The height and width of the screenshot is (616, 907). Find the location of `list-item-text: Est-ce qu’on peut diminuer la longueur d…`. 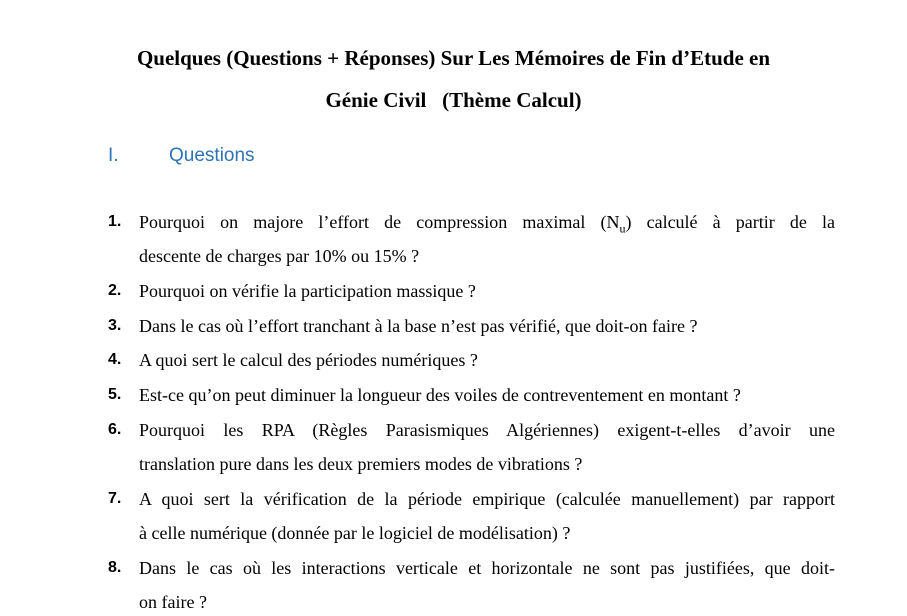

list-item-text: Est-ce qu’on peut diminuer la longueur d… is located at coordinates (440, 395).